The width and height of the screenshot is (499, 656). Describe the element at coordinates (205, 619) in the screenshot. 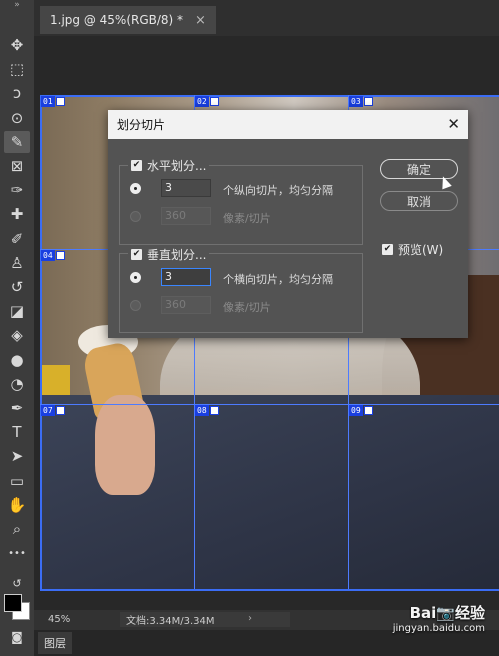

I see `document-info: 文档:3.34M/3.34M` at that location.